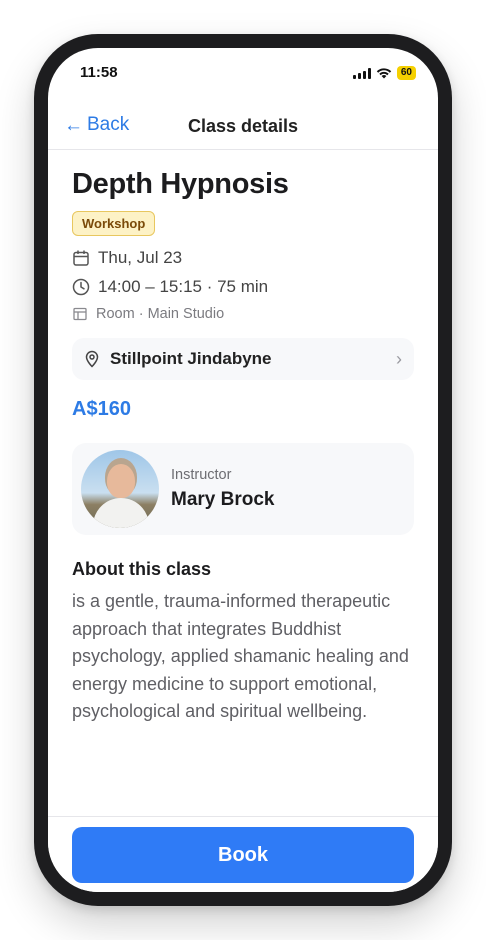 This screenshot has width=486, height=940. I want to click on signal-icon, so click(361, 73).